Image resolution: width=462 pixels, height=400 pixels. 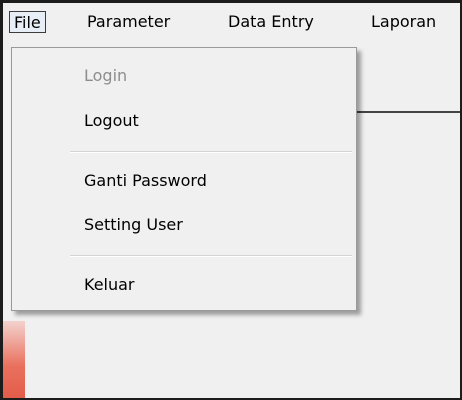 What do you see at coordinates (40, 179) in the screenshot?
I see `menu-icon-gutter` at bounding box center [40, 179].